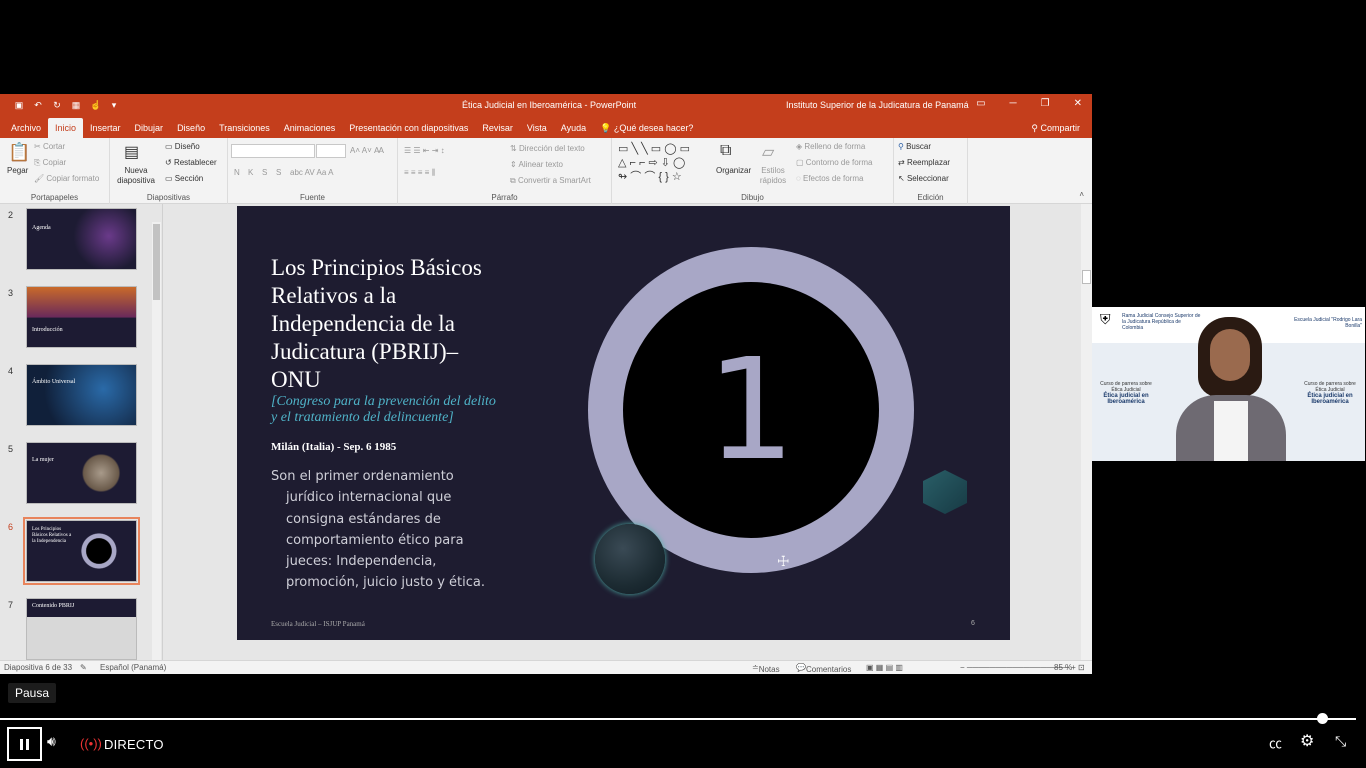 The width and height of the screenshot is (1366, 768). What do you see at coordinates (547, 148) in the screenshot?
I see `text-direction-button: ⇅ Dirección del texto` at bounding box center [547, 148].